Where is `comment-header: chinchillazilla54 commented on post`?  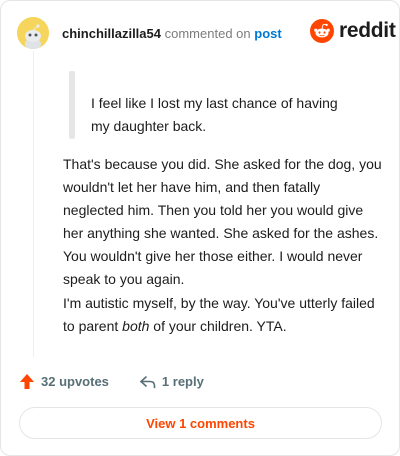
comment-header: chinchillazilla54 commented on post is located at coordinates (172, 34).